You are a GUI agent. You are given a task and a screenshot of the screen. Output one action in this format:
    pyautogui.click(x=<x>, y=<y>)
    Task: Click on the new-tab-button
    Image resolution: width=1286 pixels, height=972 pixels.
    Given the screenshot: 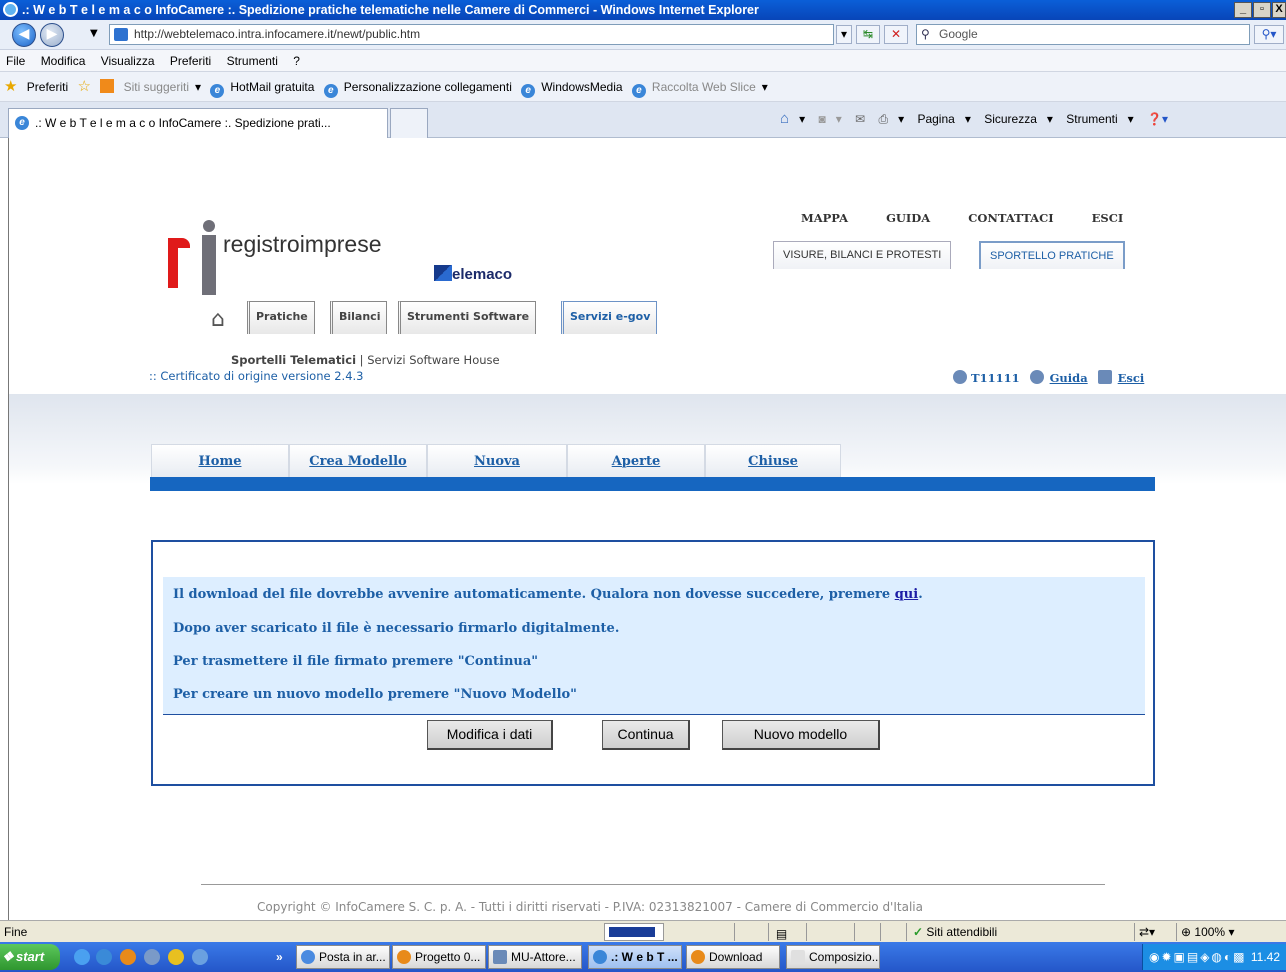 What is the action you would take?
    pyautogui.click(x=409, y=123)
    